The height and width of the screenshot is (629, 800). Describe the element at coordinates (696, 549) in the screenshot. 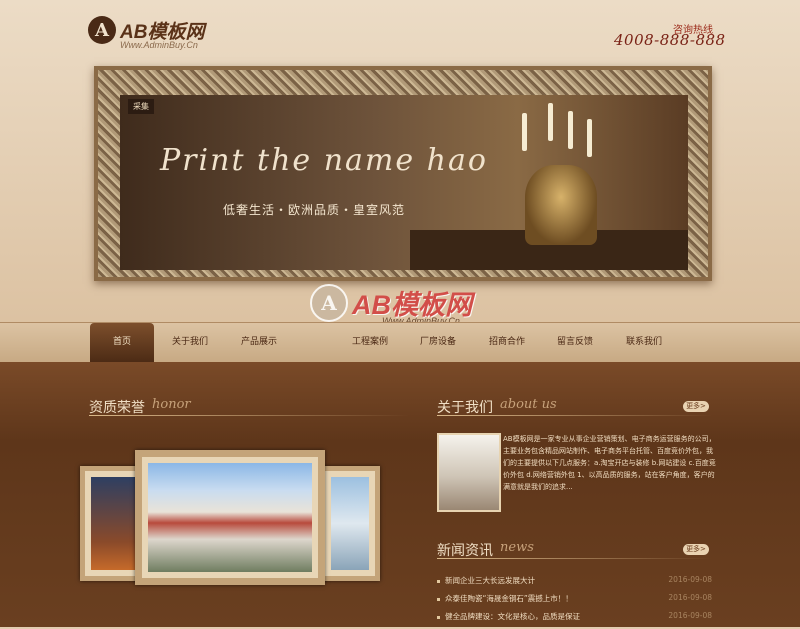

I see `news-more-button: 更多>` at that location.